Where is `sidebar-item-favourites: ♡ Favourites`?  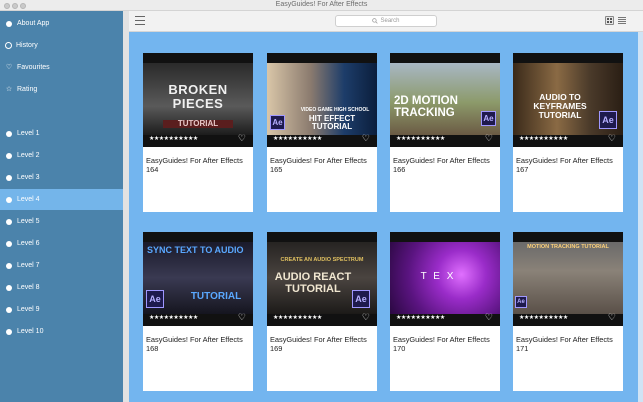 sidebar-item-favourites: ♡ Favourites is located at coordinates (61, 67).